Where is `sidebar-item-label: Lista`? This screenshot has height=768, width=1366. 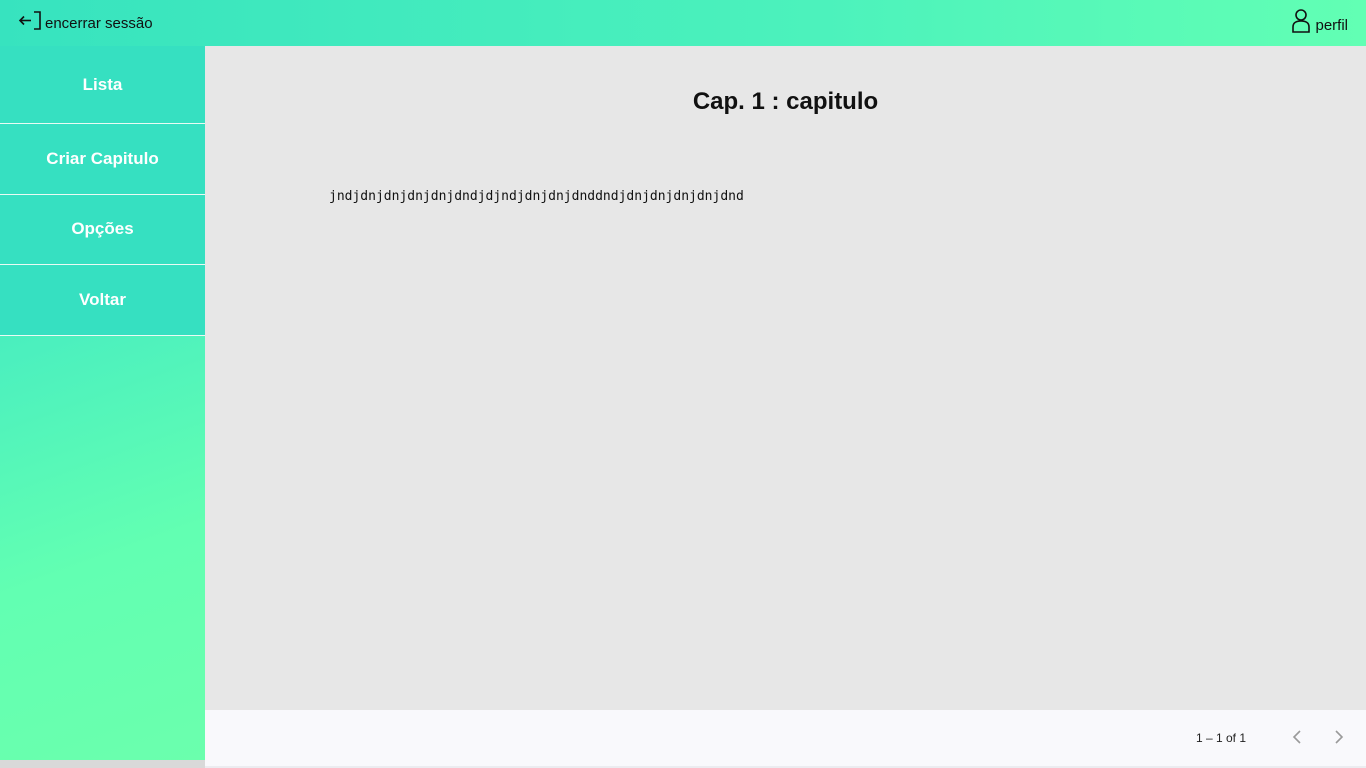 sidebar-item-label: Lista is located at coordinates (102, 84).